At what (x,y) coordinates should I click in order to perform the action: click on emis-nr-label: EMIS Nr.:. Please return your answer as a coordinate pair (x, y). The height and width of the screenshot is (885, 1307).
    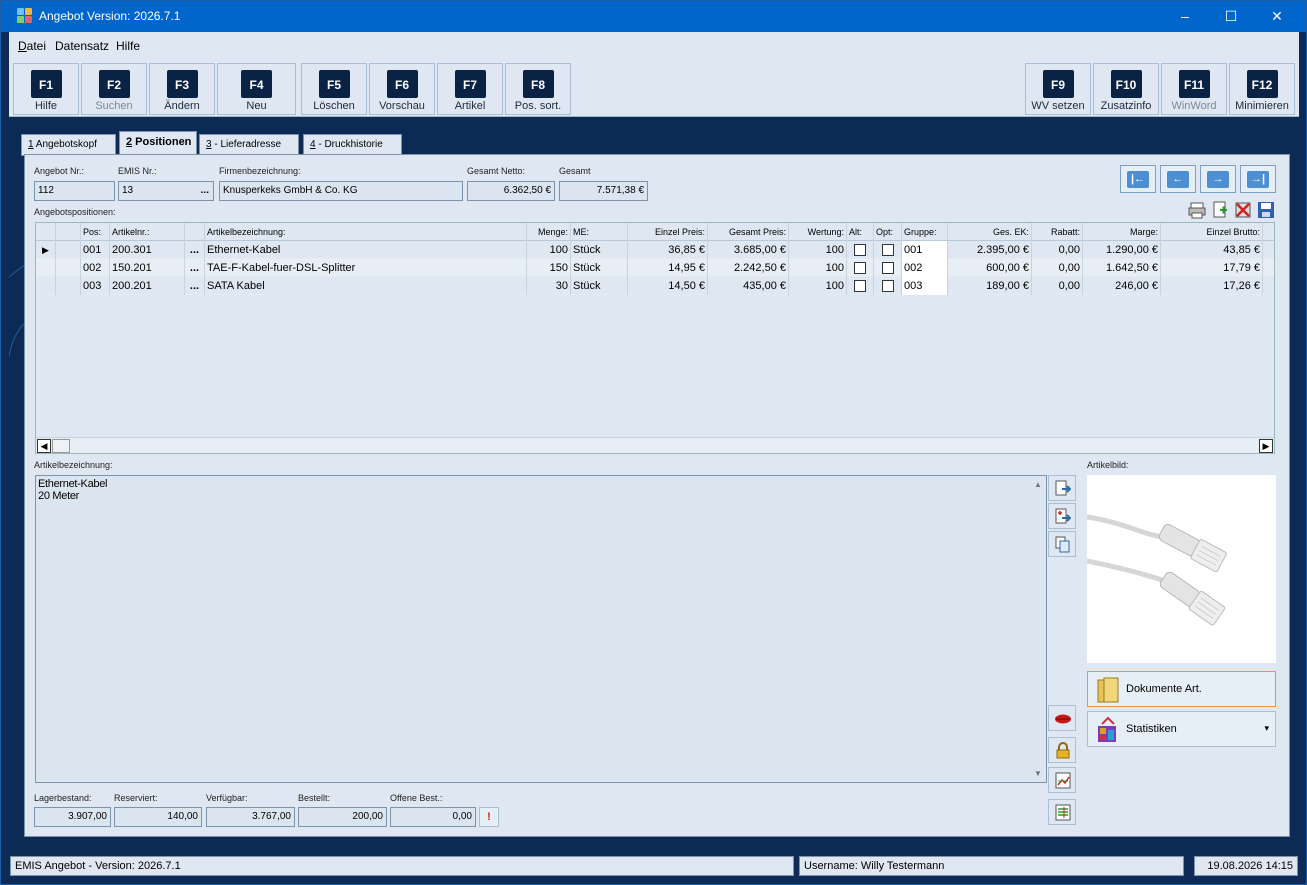
    Looking at the image, I should click on (137, 171).